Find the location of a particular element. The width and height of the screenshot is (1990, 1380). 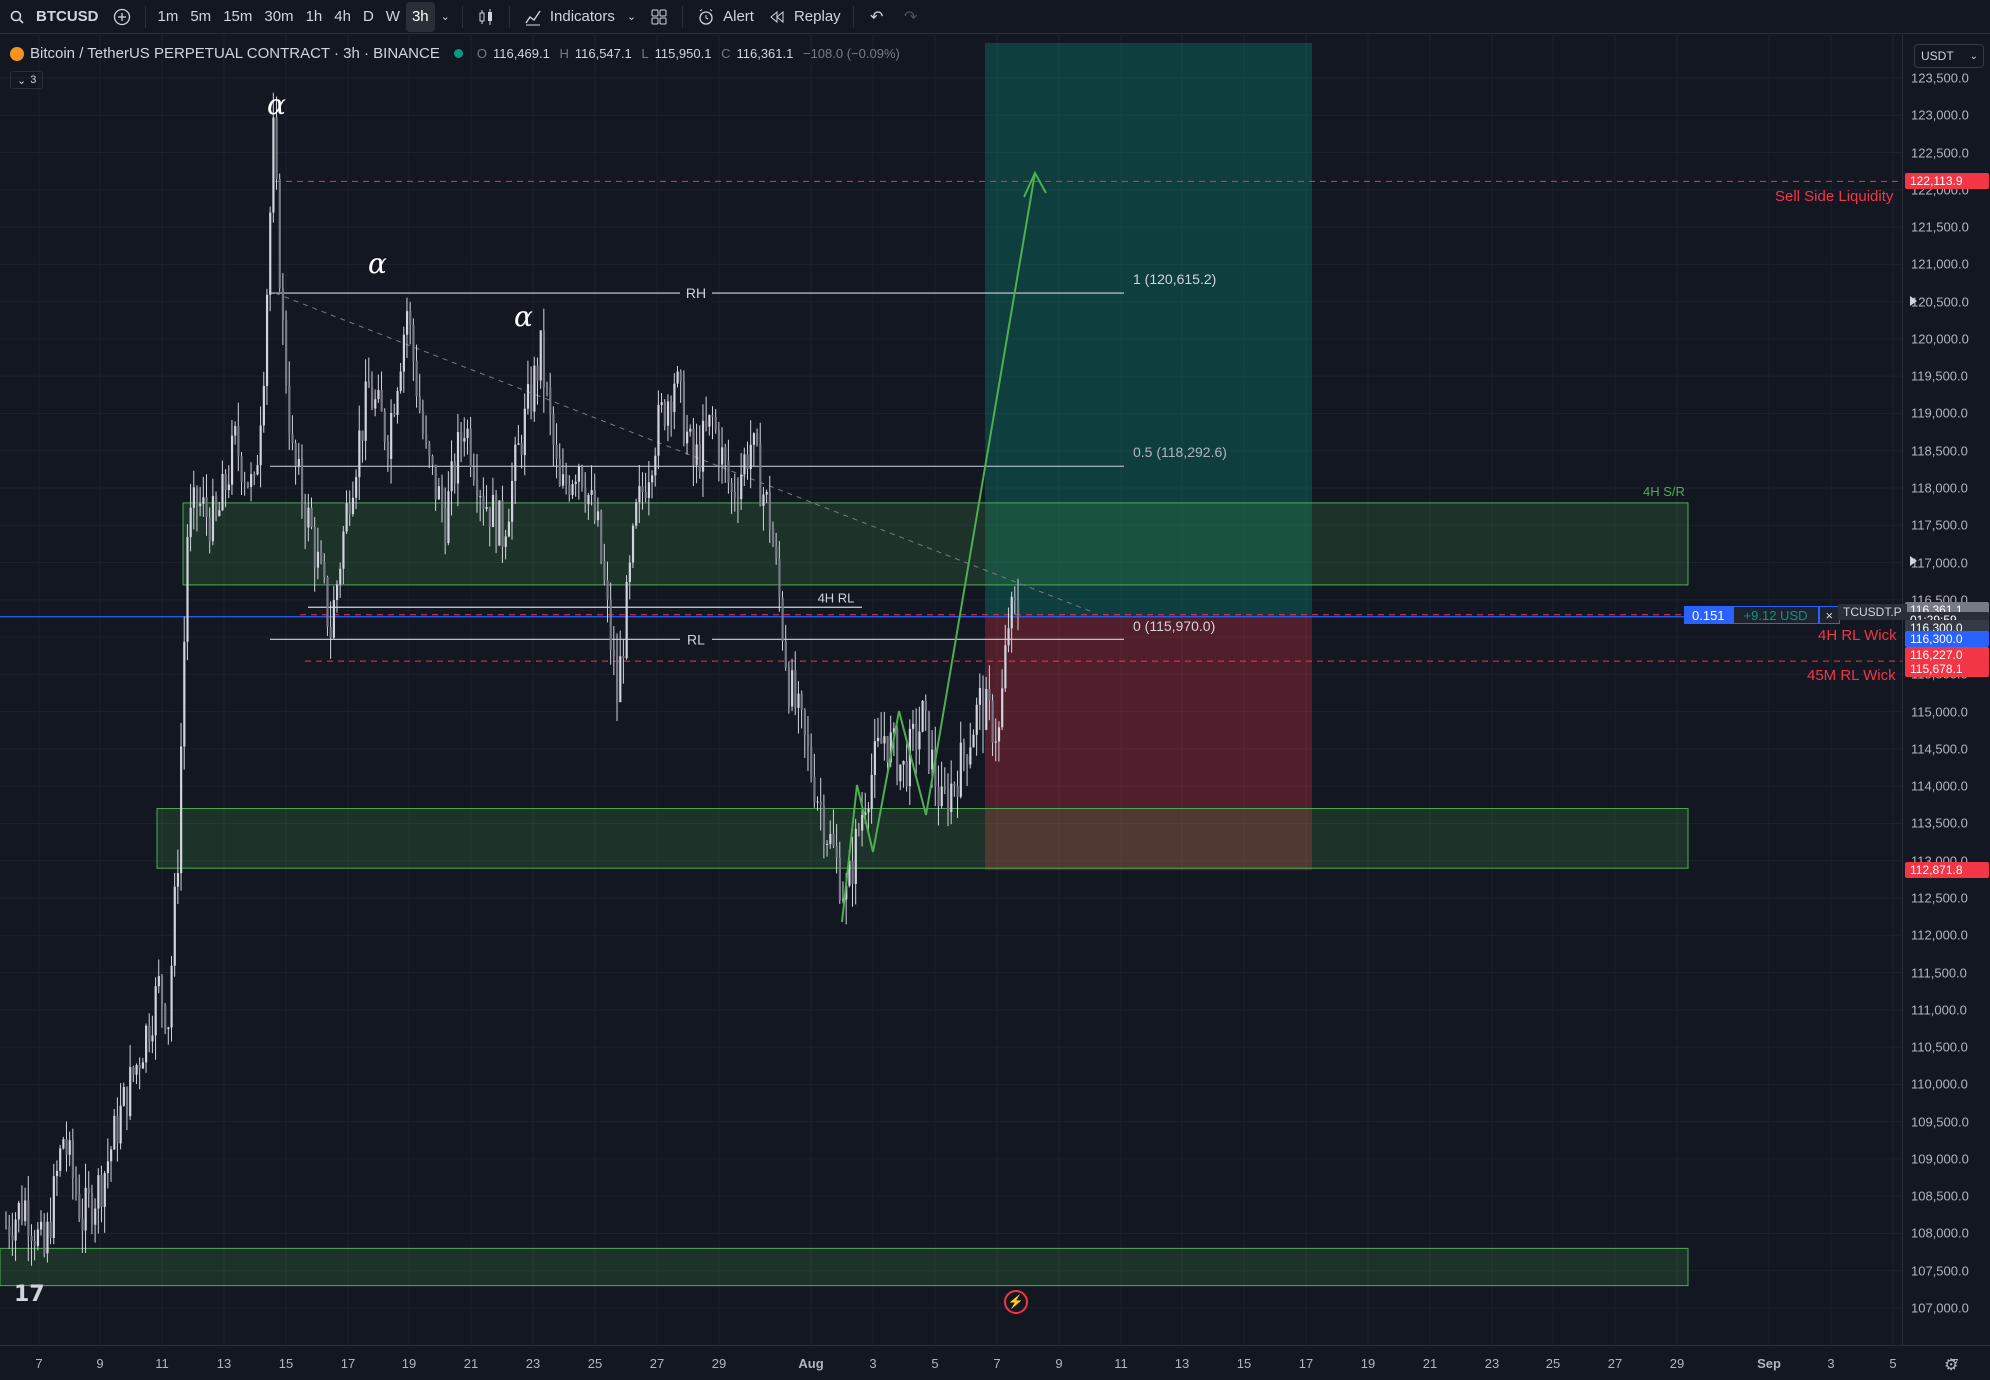

time-tick: 7 is located at coordinates (997, 1363).